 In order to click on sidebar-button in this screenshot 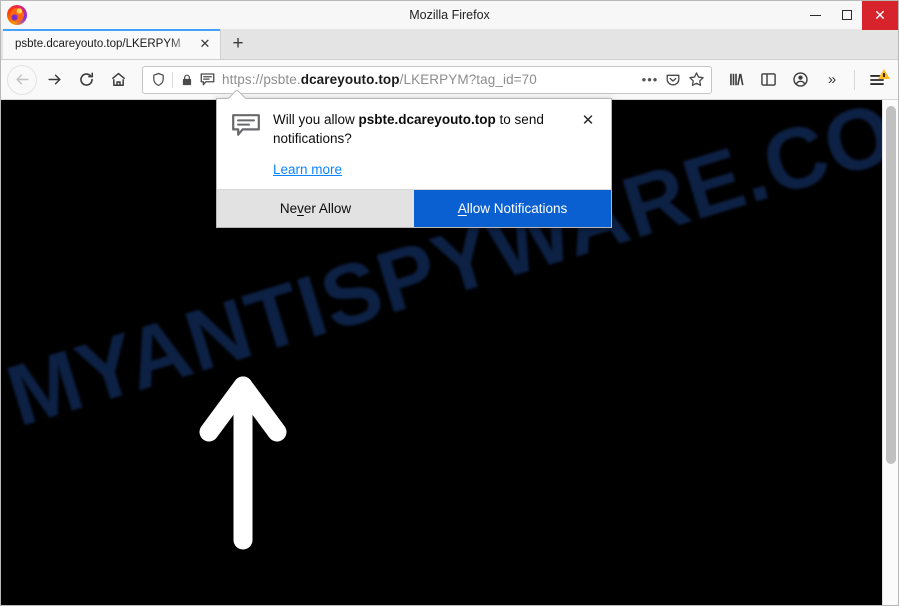, I will do `click(768, 80)`.